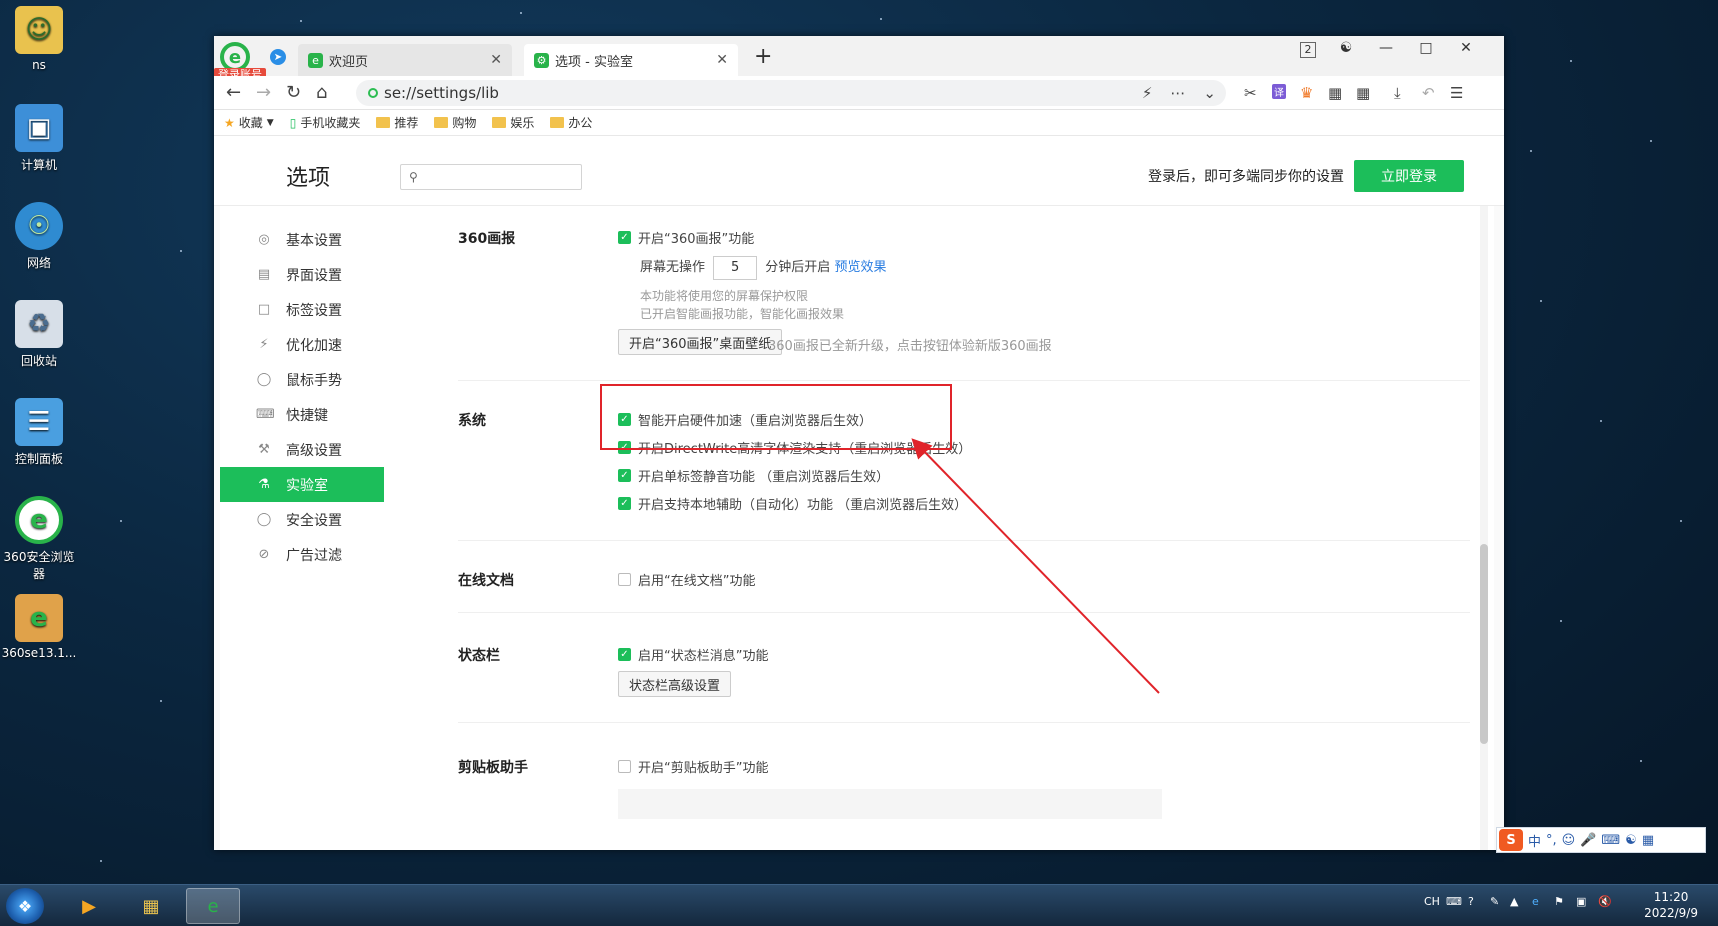  Describe the element at coordinates (89, 906) in the screenshot. I see `media-player-icon: ▶` at that location.